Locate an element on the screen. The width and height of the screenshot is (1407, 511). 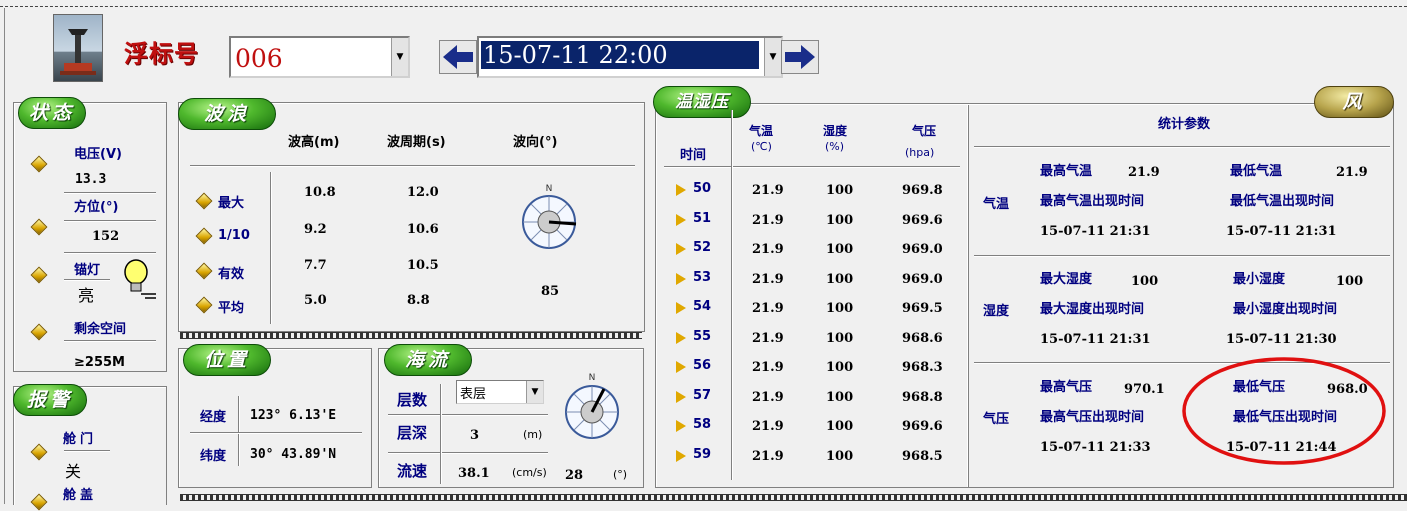
wave-row-label: 最大 is located at coordinates (231, 203).